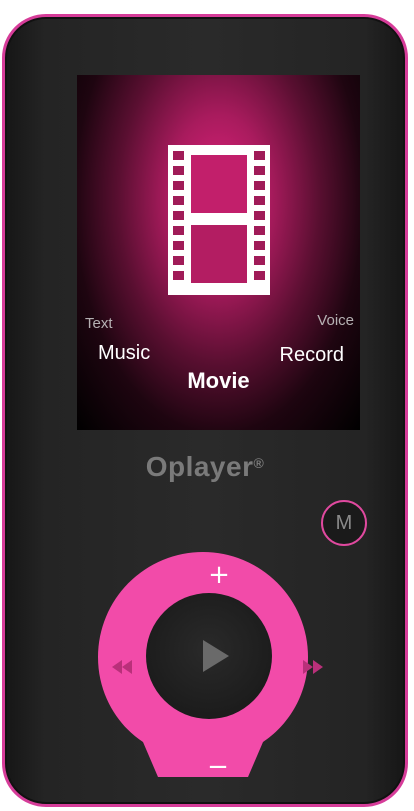 The image size is (414, 811). I want to click on menu-item-voice: Voice, so click(335, 320).